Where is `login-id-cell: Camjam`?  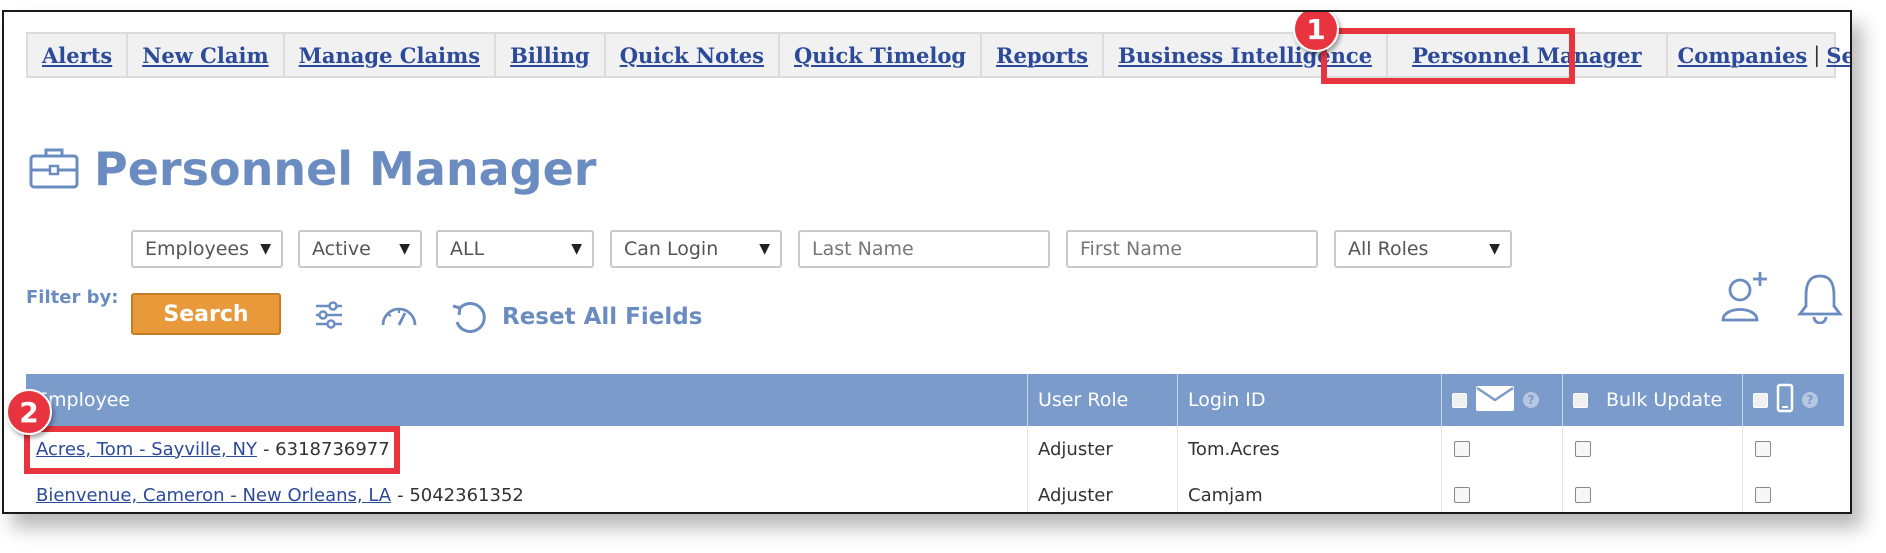 login-id-cell: Camjam is located at coordinates (1310, 492).